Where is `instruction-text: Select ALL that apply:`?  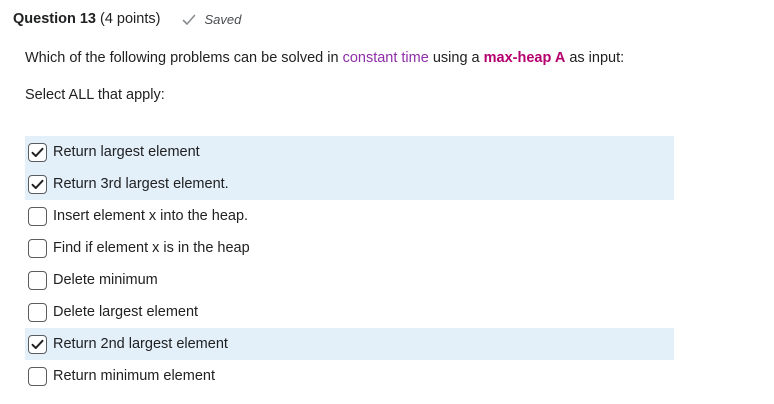 instruction-text: Select ALL that apply: is located at coordinates (95, 95).